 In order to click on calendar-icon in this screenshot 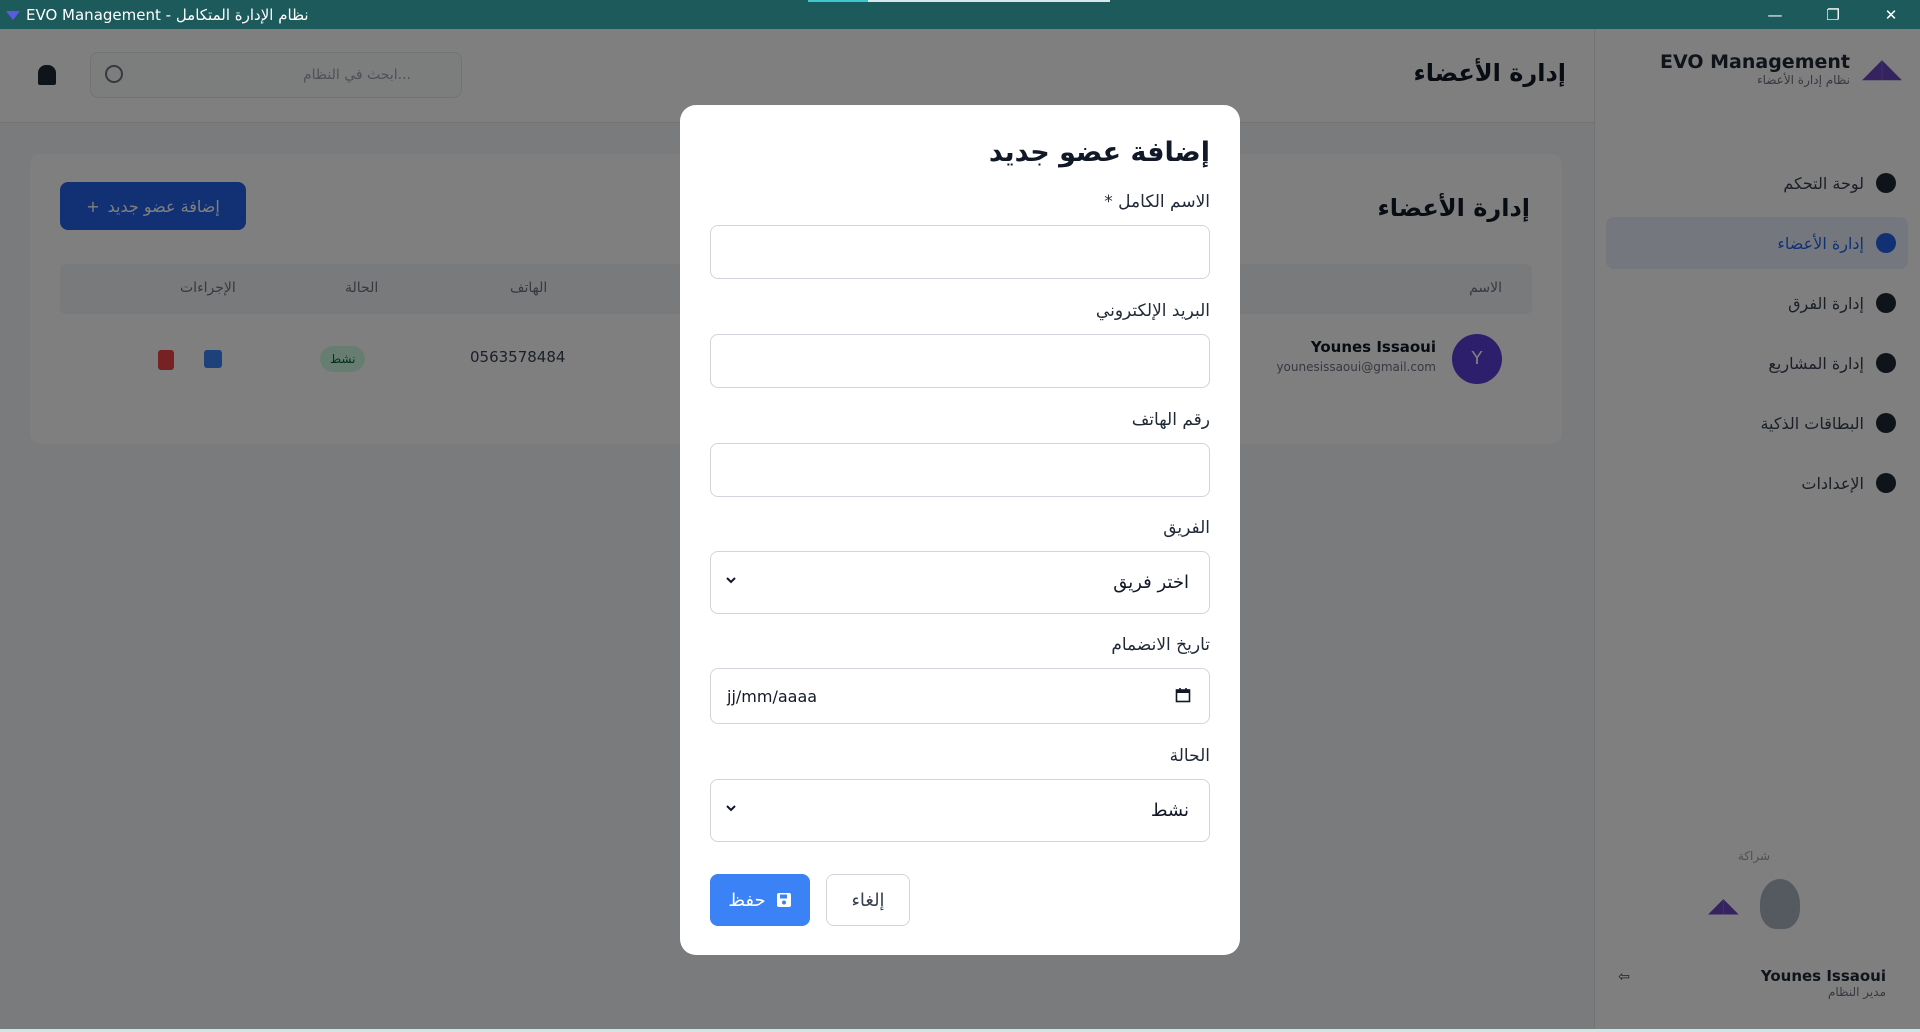, I will do `click(1183, 695)`.